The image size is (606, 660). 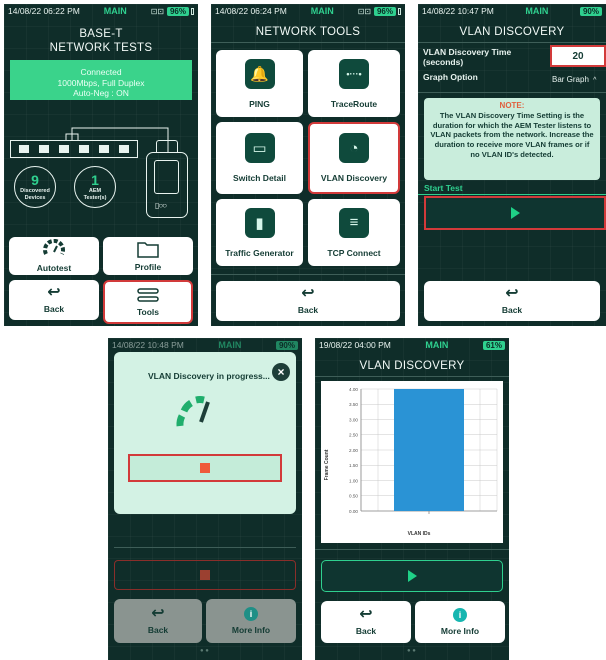 What do you see at coordinates (95, 194) in the screenshot?
I see `aem-label: AEM Tester(s)` at bounding box center [95, 194].